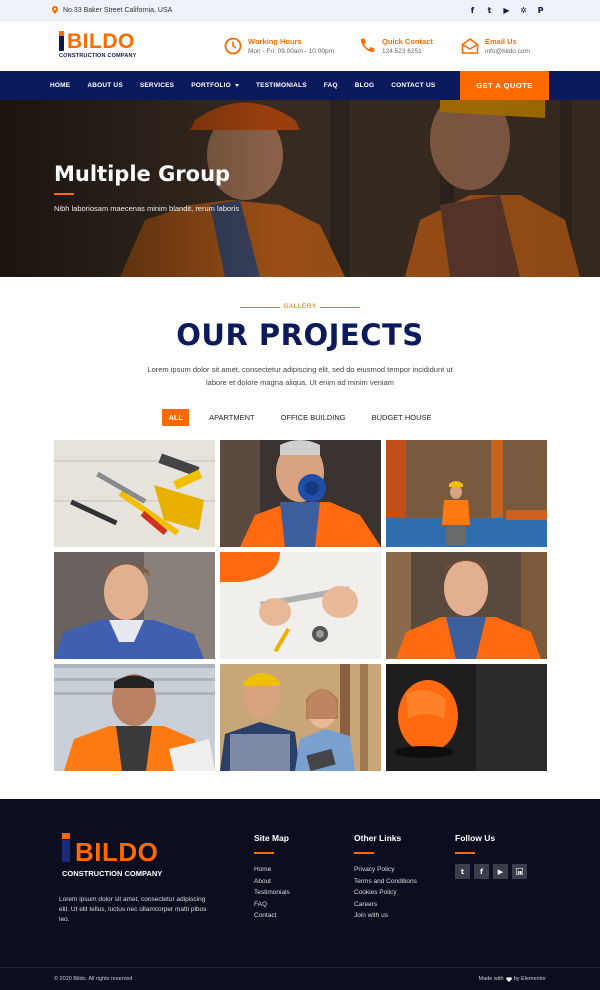  Describe the element at coordinates (491, 856) in the screenshot. I see `footer-follow-us: Follow Us t f ▶` at that location.